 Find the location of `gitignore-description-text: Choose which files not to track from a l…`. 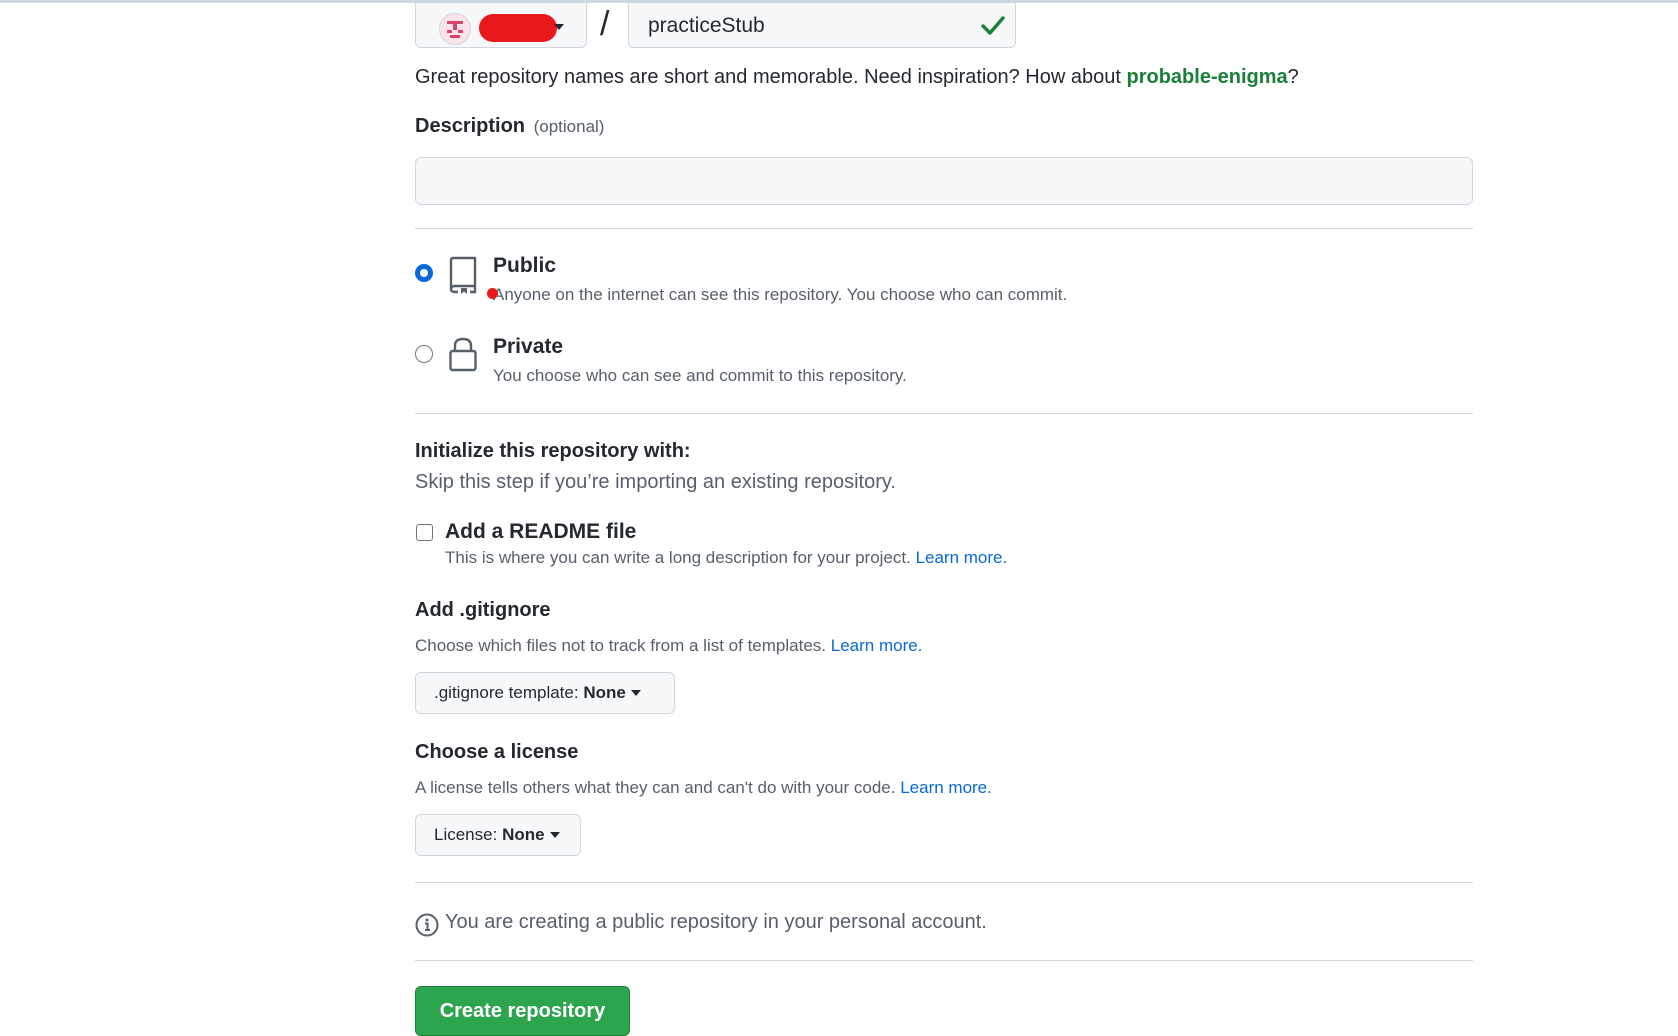

gitignore-description-text: Choose which files not to track from a l… is located at coordinates (621, 645).